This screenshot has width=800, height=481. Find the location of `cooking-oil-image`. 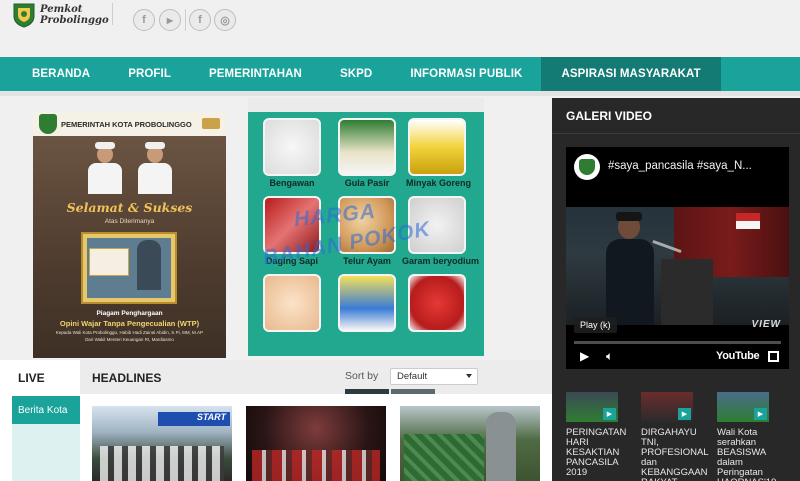

cooking-oil-image is located at coordinates (437, 147).